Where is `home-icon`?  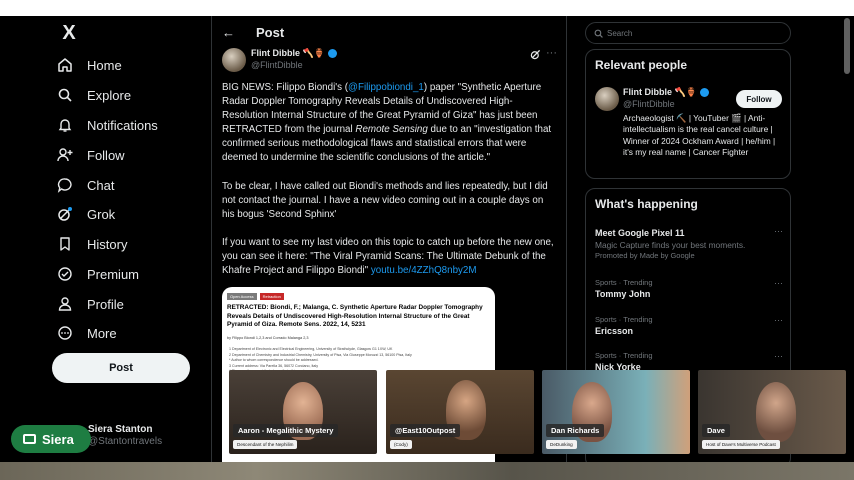 home-icon is located at coordinates (65, 65).